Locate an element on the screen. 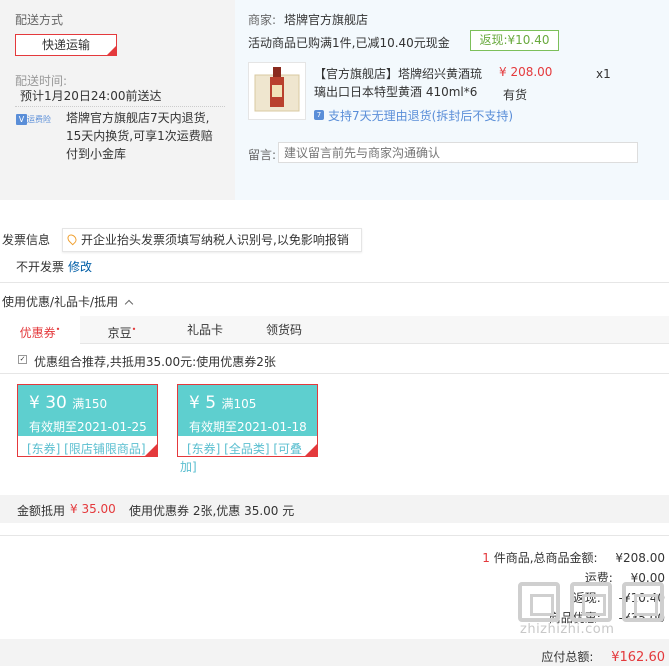 The height and width of the screenshot is (666, 669). message-input is located at coordinates (458, 152).